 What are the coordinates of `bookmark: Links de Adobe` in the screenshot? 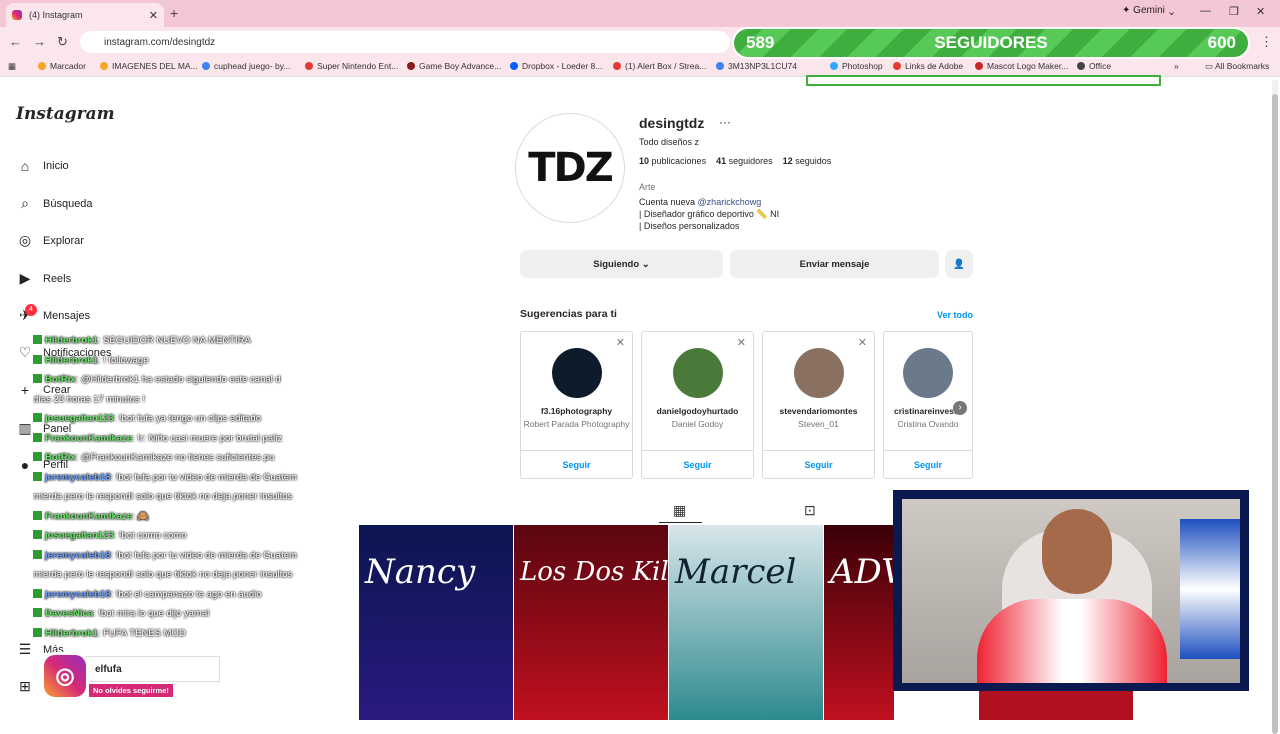 It's located at (928, 66).